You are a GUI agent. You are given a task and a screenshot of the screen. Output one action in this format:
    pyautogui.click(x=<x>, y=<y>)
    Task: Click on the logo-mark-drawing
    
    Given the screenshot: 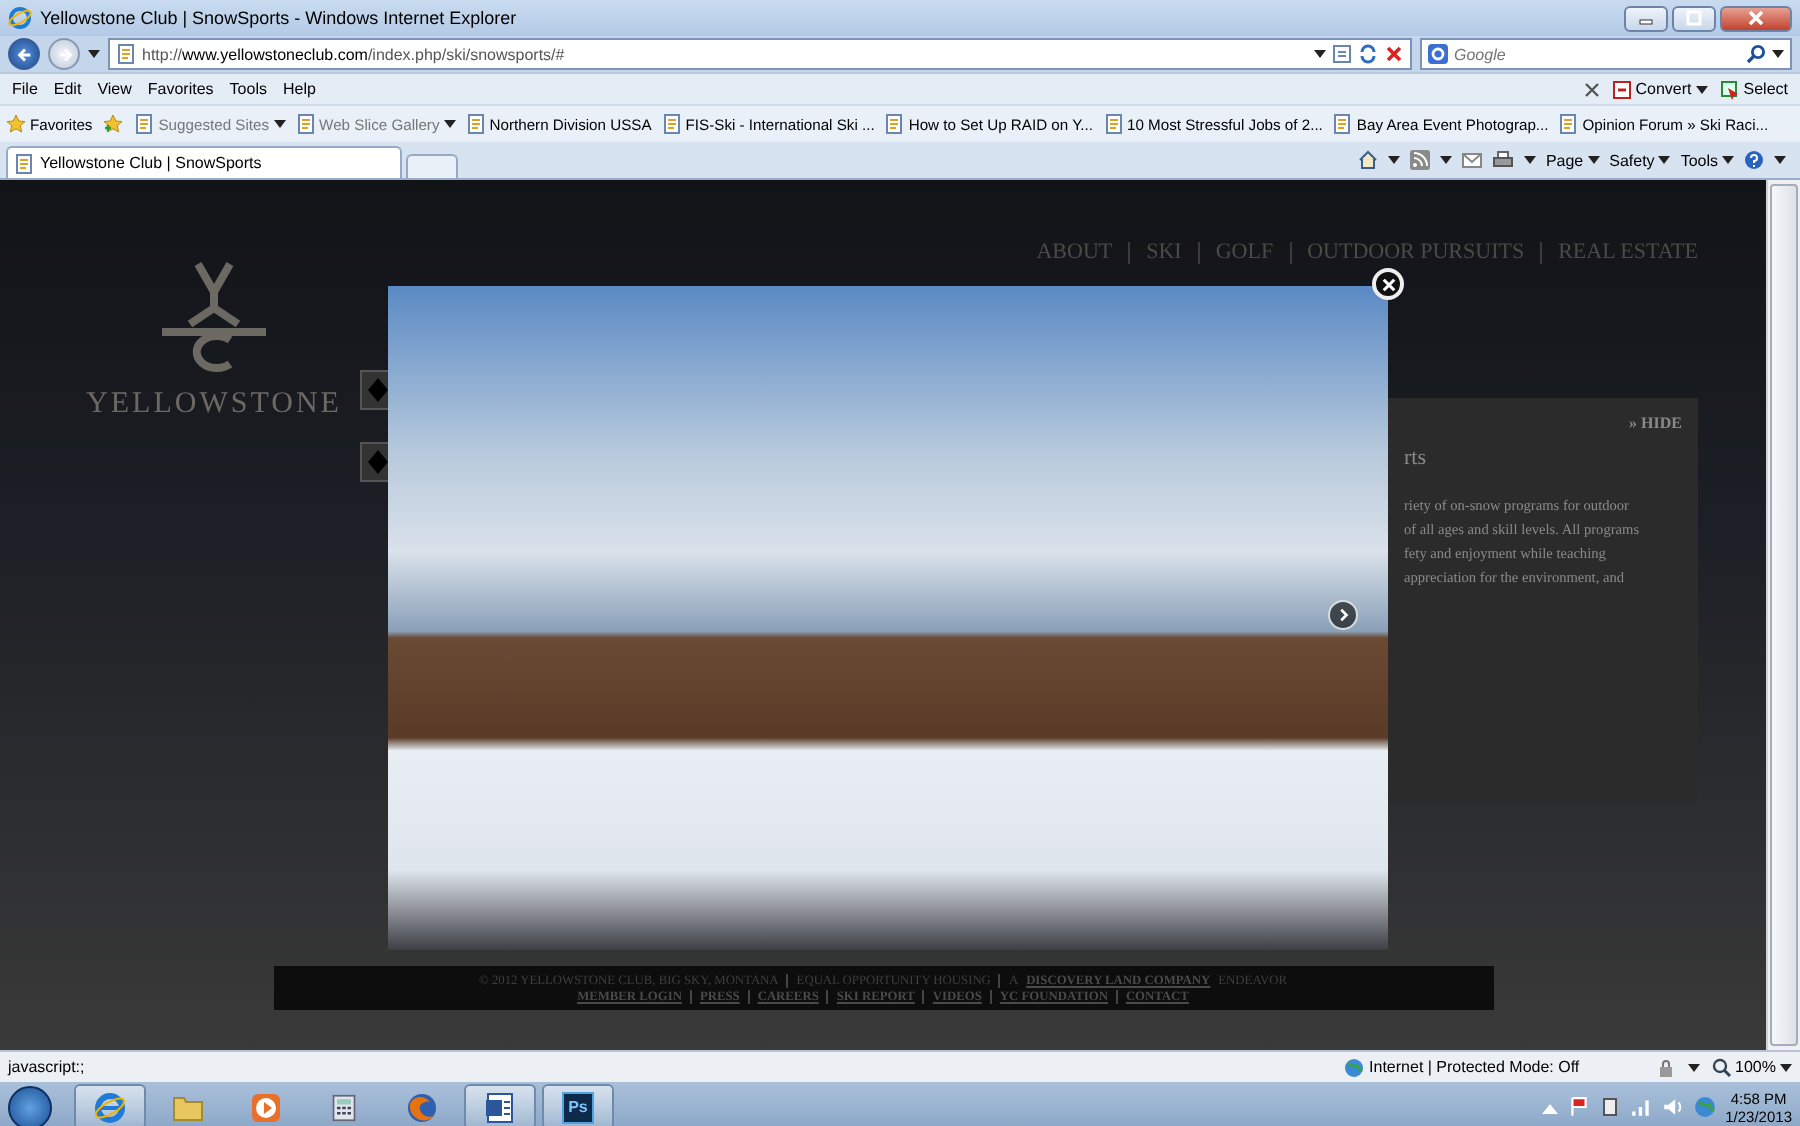 What is the action you would take?
    pyautogui.click(x=214, y=316)
    